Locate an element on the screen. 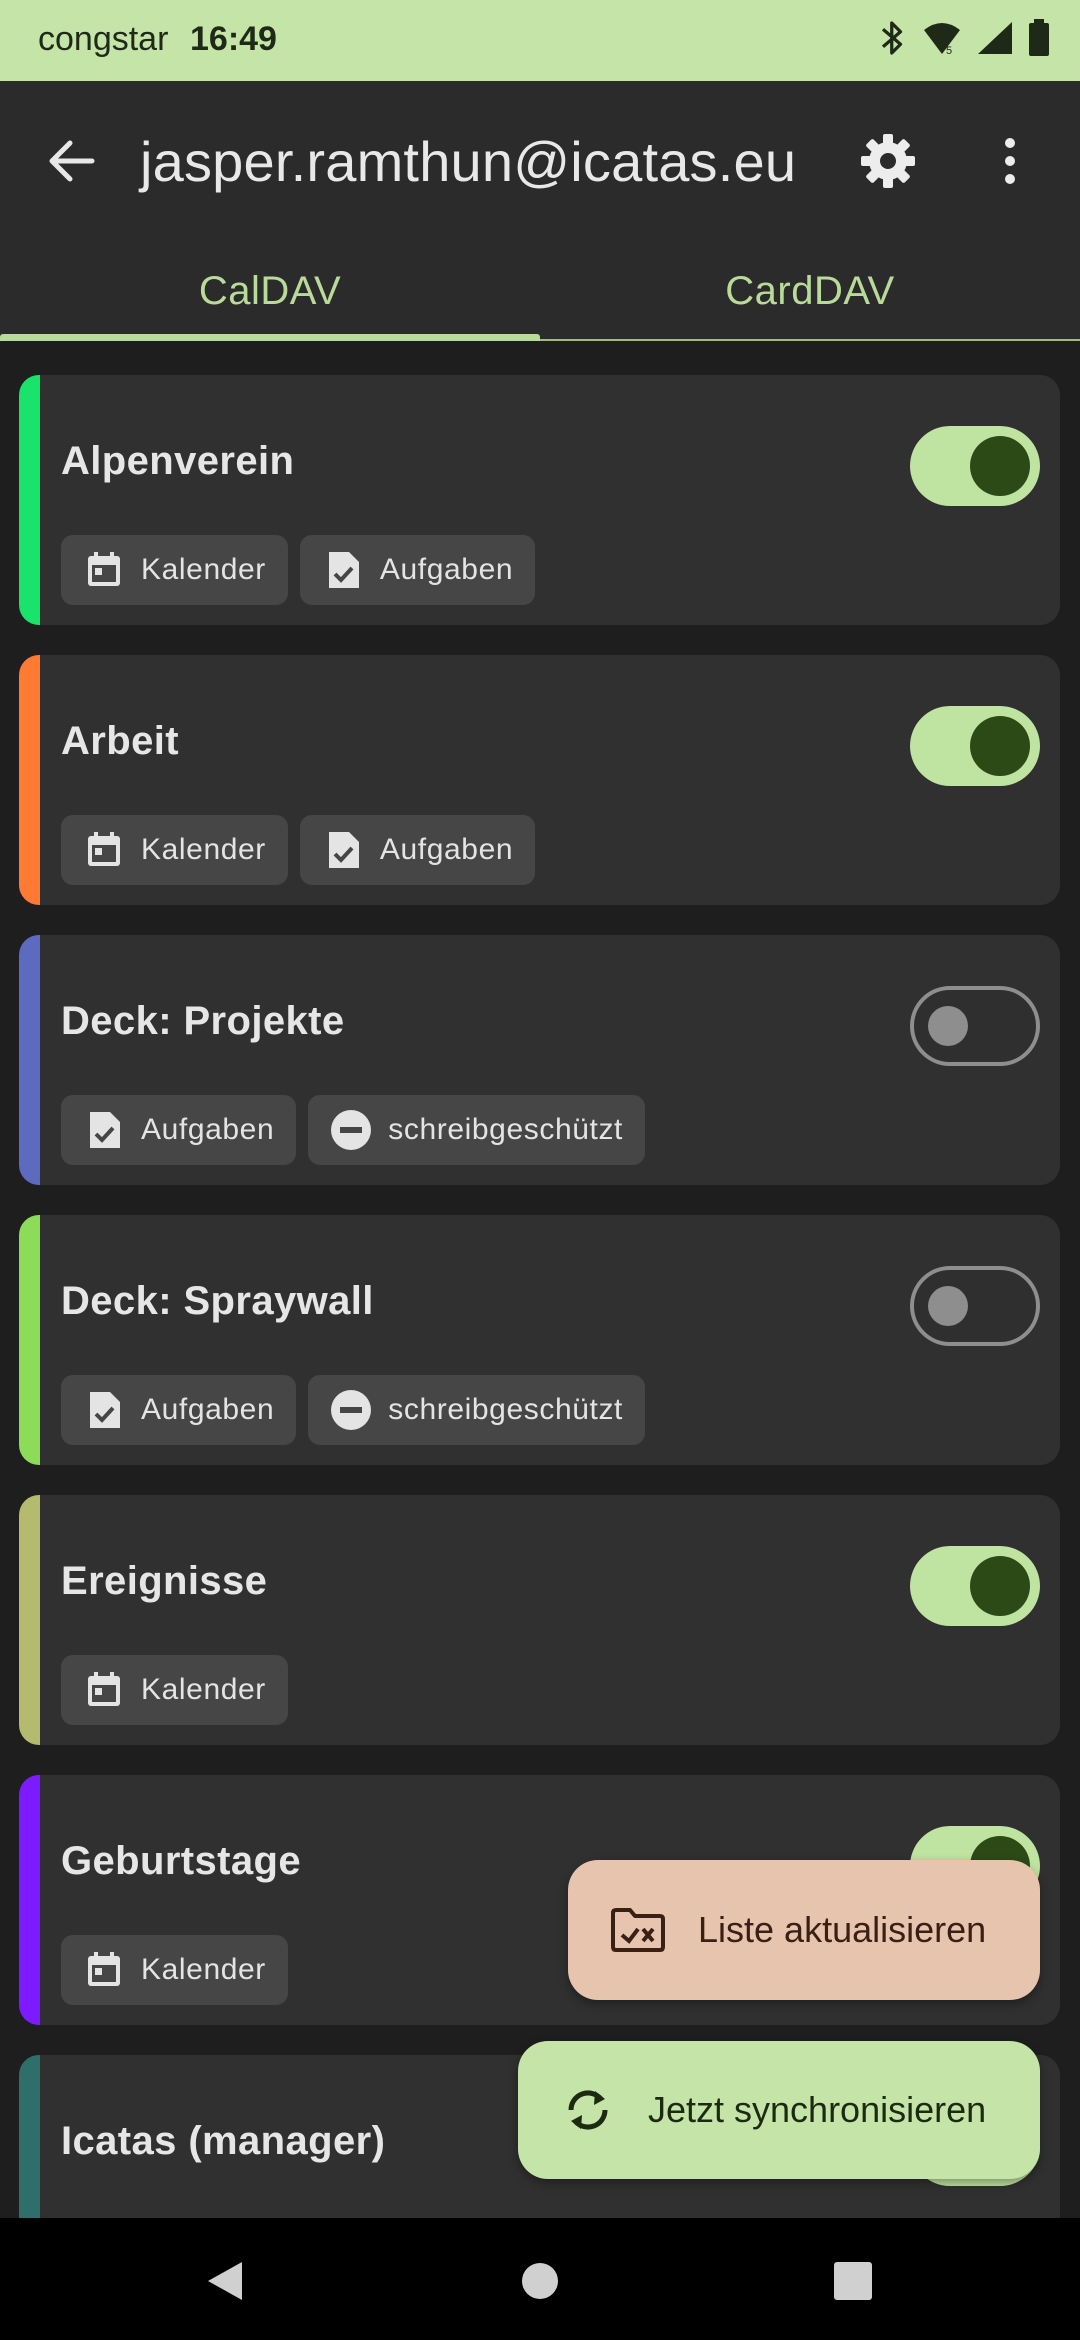 This screenshot has height=2340, width=1080. folder-sync-icon is located at coordinates (638, 1930).